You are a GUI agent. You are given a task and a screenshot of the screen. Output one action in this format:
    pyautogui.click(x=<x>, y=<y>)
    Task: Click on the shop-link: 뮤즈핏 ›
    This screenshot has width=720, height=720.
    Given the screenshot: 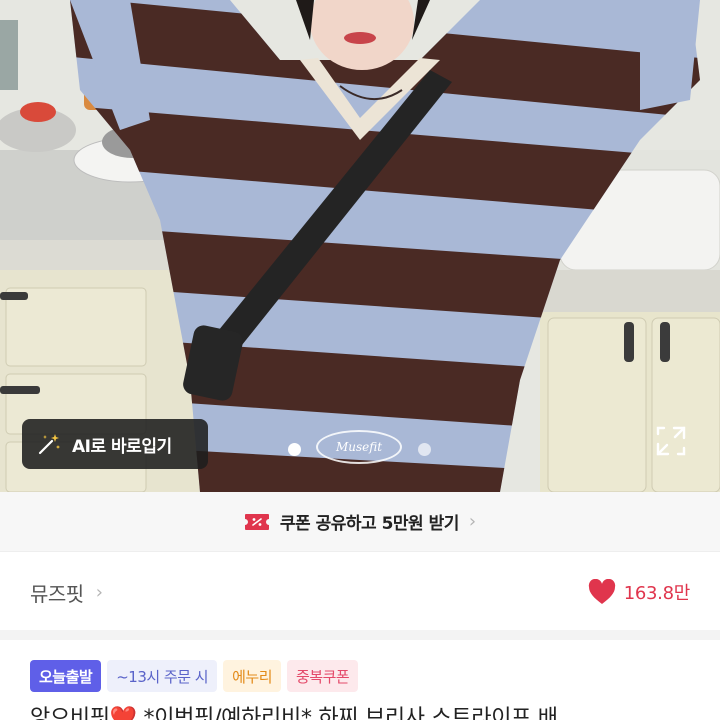 What is the action you would take?
    pyautogui.click(x=66, y=592)
    